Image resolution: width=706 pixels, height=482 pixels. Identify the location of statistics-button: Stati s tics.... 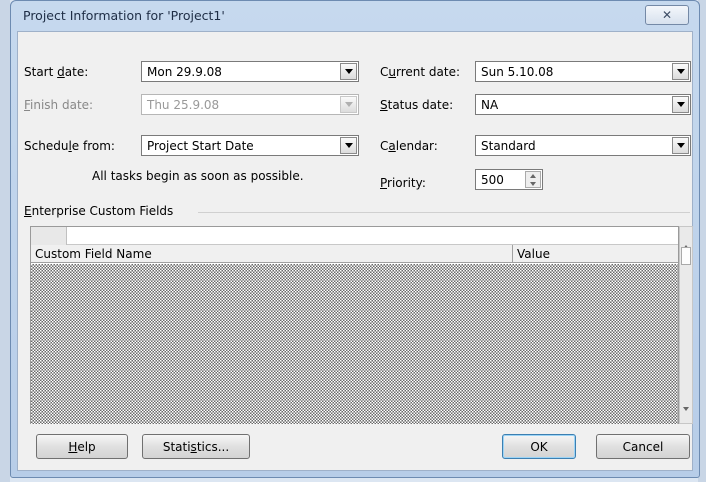
(196, 446).